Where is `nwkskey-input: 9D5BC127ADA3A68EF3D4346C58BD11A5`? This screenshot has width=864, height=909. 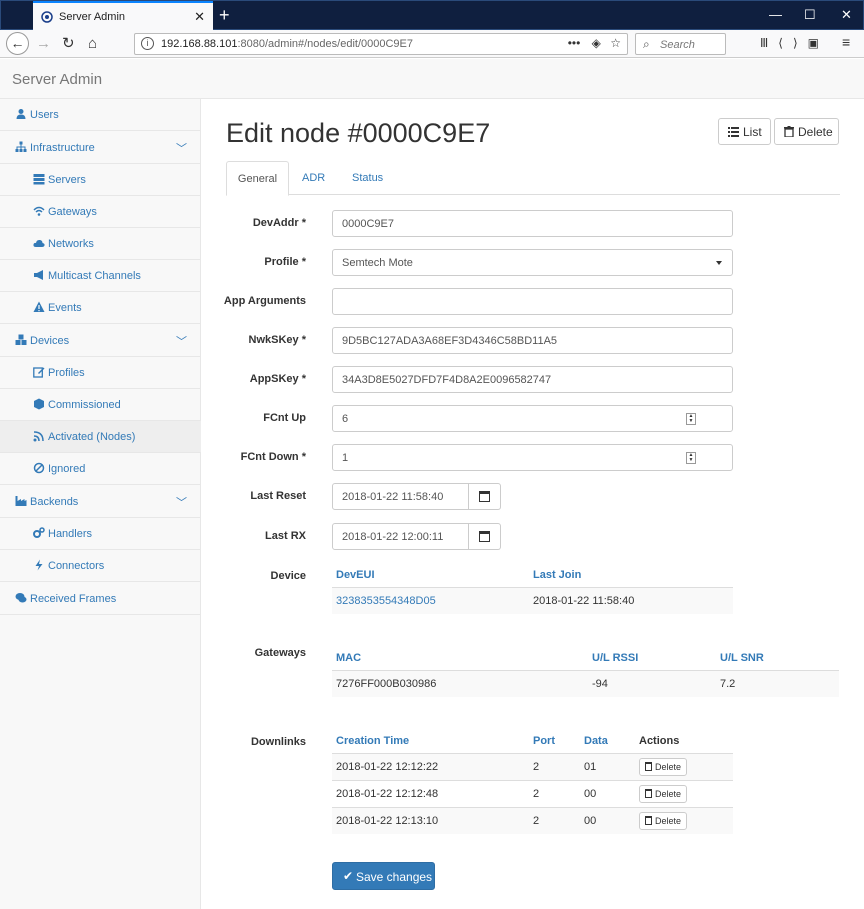
nwkskey-input: 9D5BC127ADA3A68EF3D4346C58BD11A5 is located at coordinates (532, 340).